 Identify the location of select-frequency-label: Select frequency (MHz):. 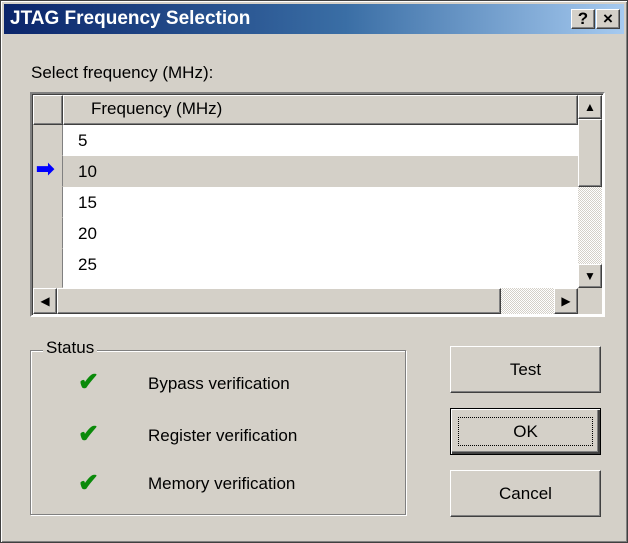
(122, 72).